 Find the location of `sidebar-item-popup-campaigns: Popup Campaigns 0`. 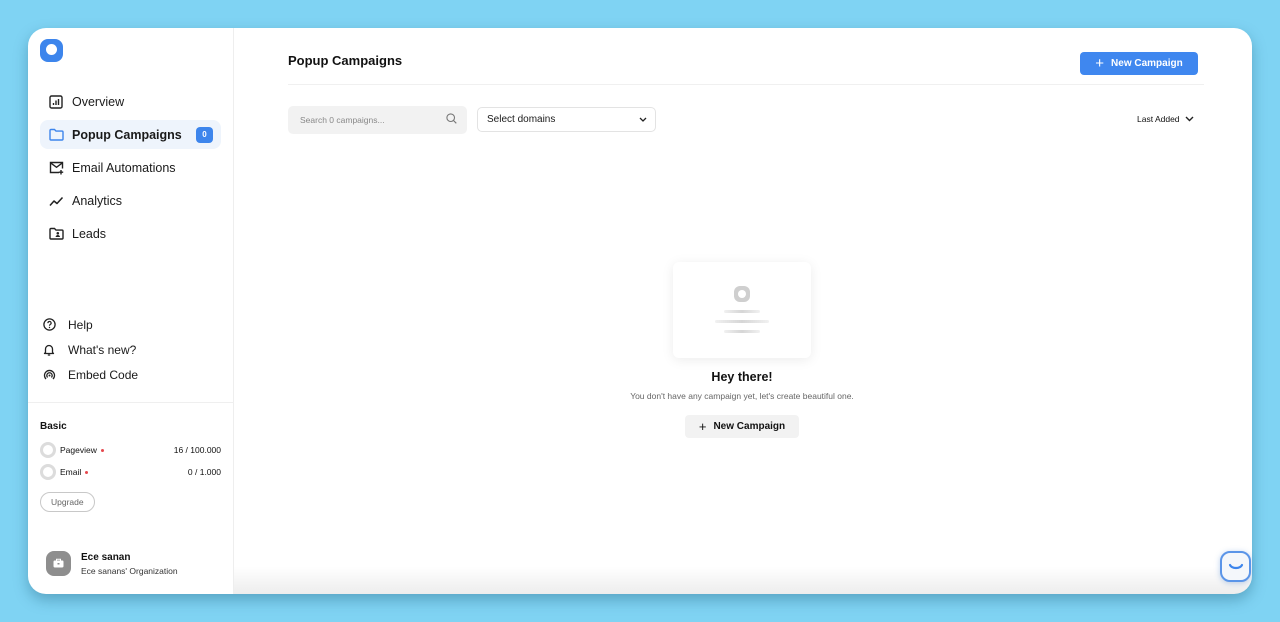

sidebar-item-popup-campaigns: Popup Campaigns 0 is located at coordinates (130, 134).